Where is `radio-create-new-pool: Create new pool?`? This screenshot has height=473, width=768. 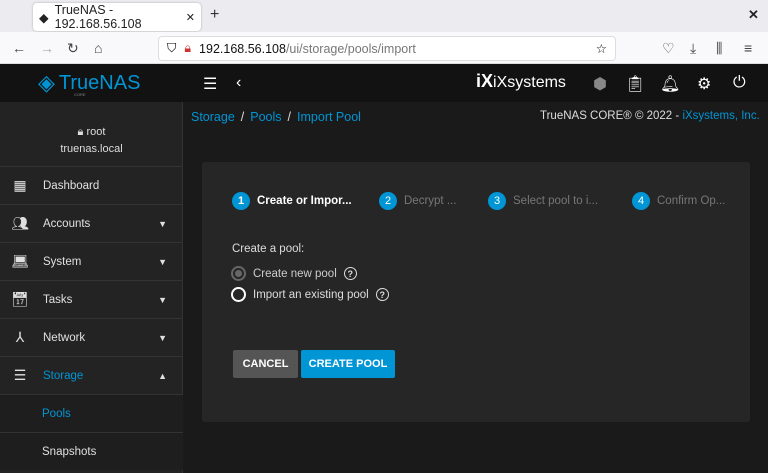
radio-create-new-pool: Create new pool? is located at coordinates (294, 273).